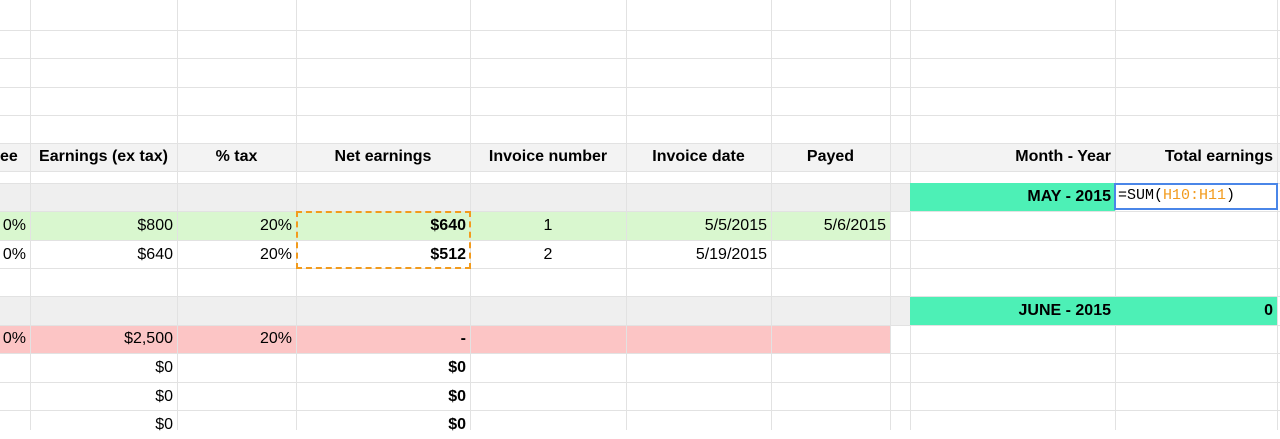 This screenshot has width=1280, height=439. Describe the element at coordinates (383, 397) in the screenshot. I see `row5-net-earnings: $0` at that location.